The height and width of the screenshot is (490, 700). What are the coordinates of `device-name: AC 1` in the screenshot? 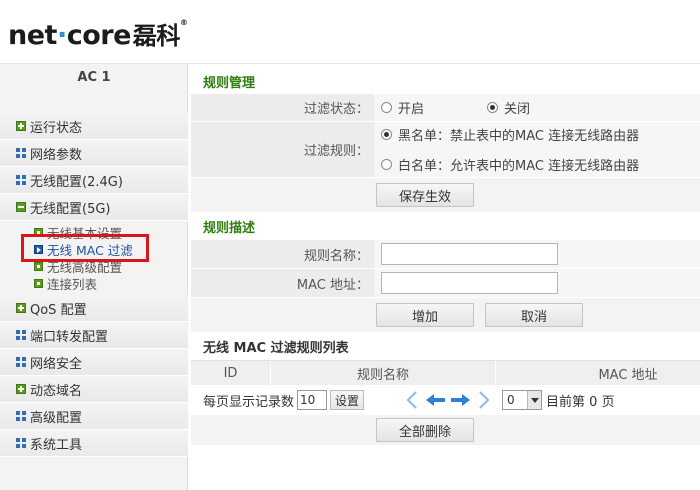 It's located at (94, 77).